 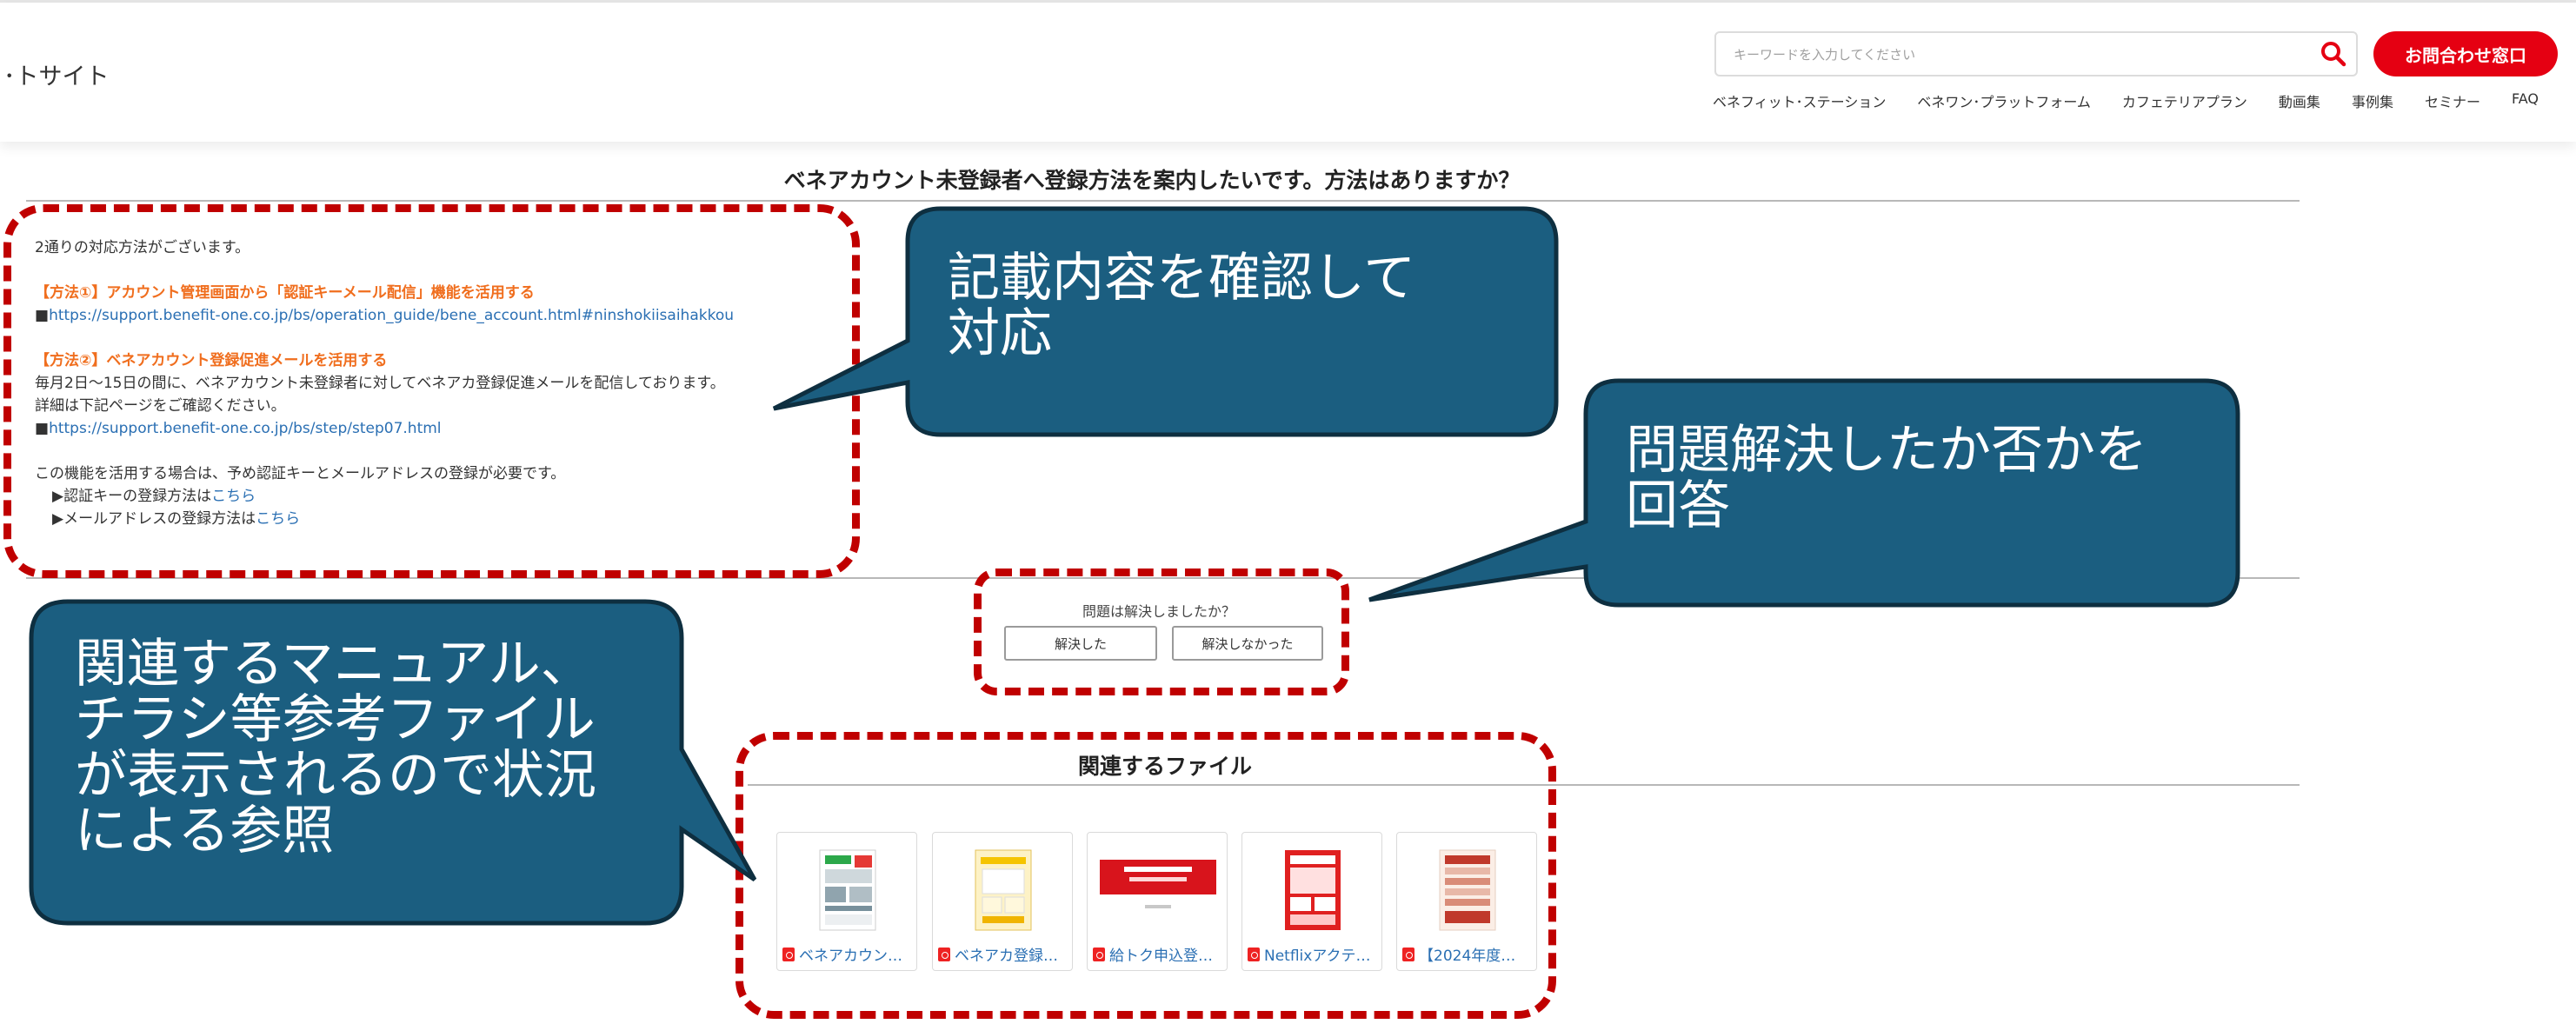 I want to click on callout-1-text: 記載内容を確認して 対応, so click(x=1181, y=306).